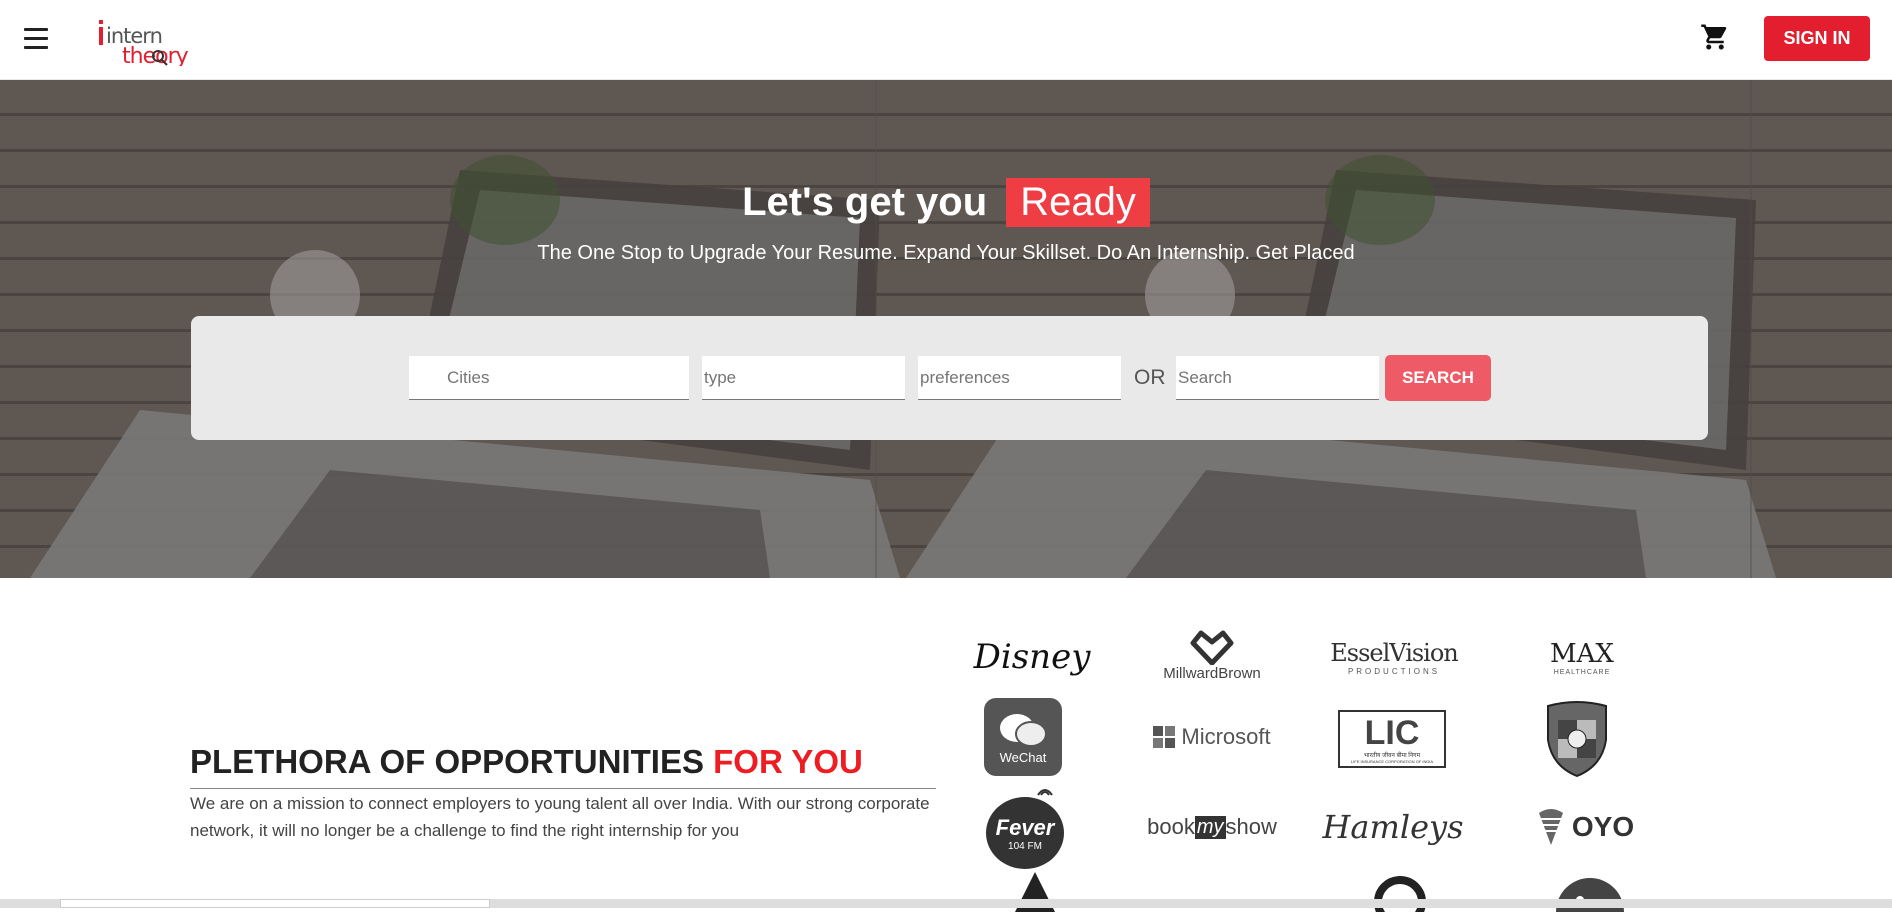  What do you see at coordinates (1078, 202) in the screenshot?
I see `hero-title-highlight: Ready` at bounding box center [1078, 202].